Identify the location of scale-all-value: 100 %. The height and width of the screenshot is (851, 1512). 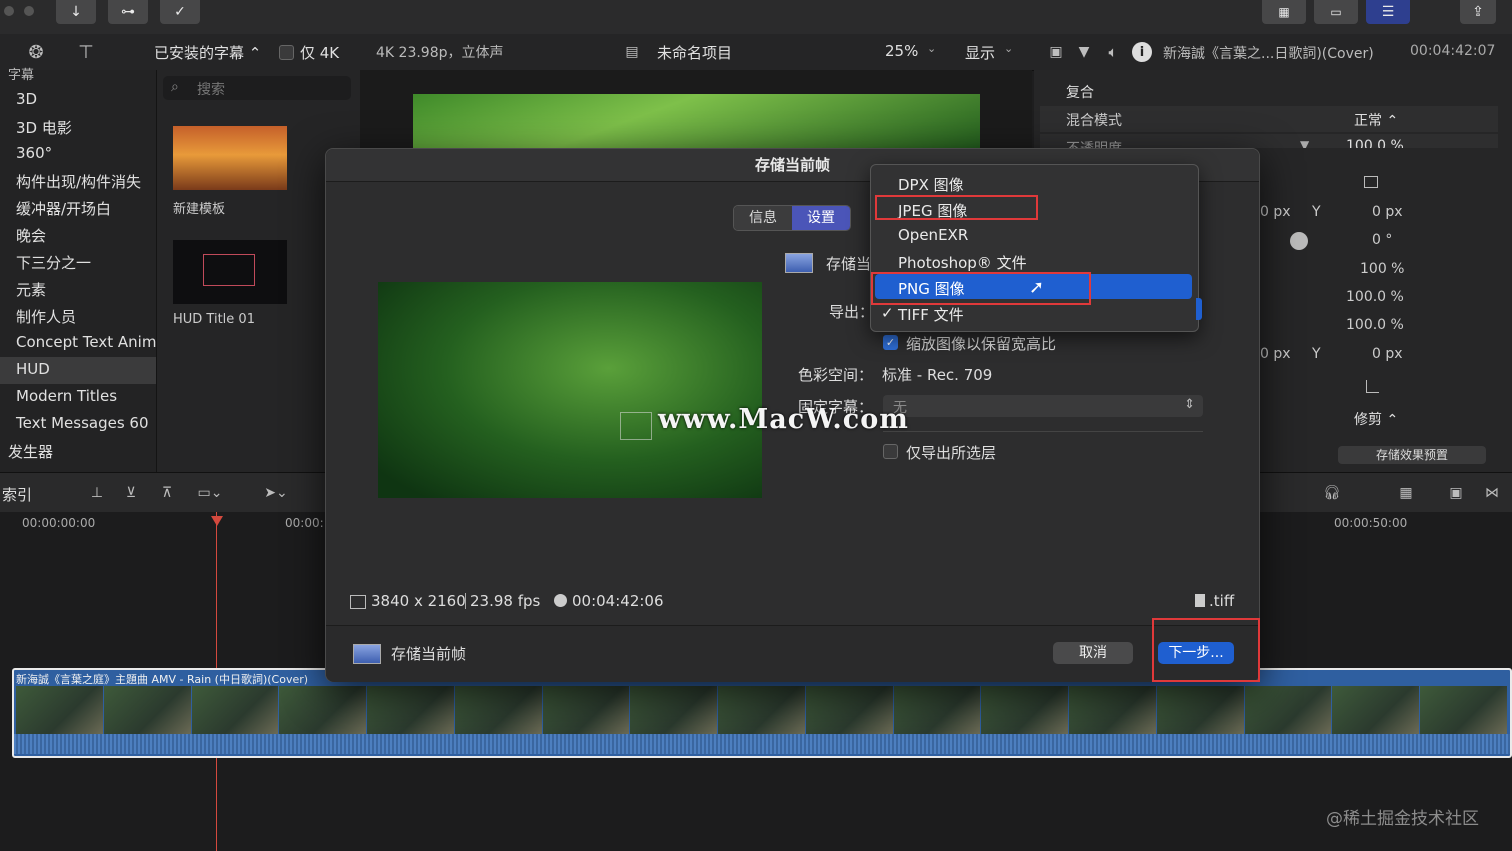
(1382, 269).